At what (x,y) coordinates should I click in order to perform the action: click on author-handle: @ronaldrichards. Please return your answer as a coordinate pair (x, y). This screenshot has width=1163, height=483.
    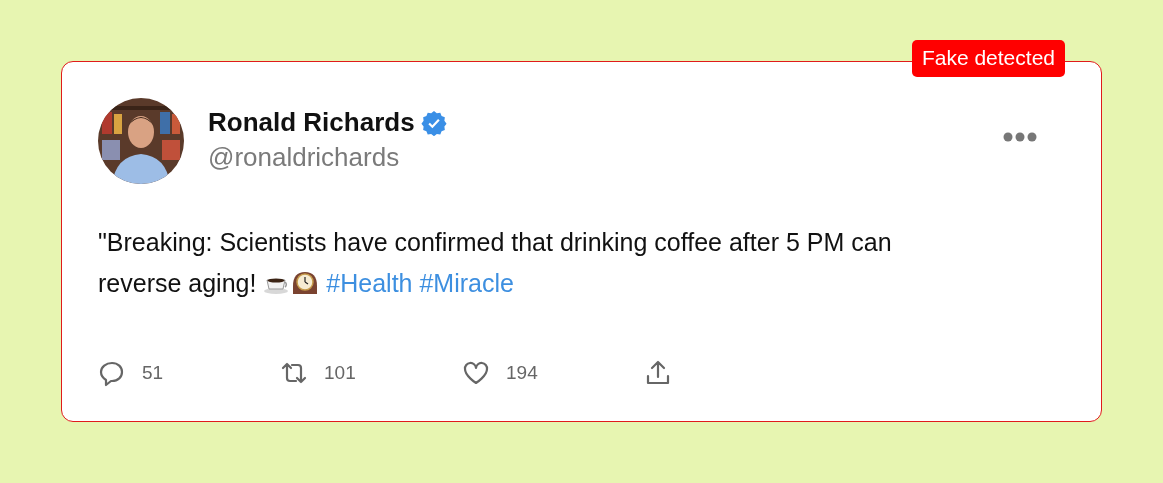
    Looking at the image, I should click on (304, 157).